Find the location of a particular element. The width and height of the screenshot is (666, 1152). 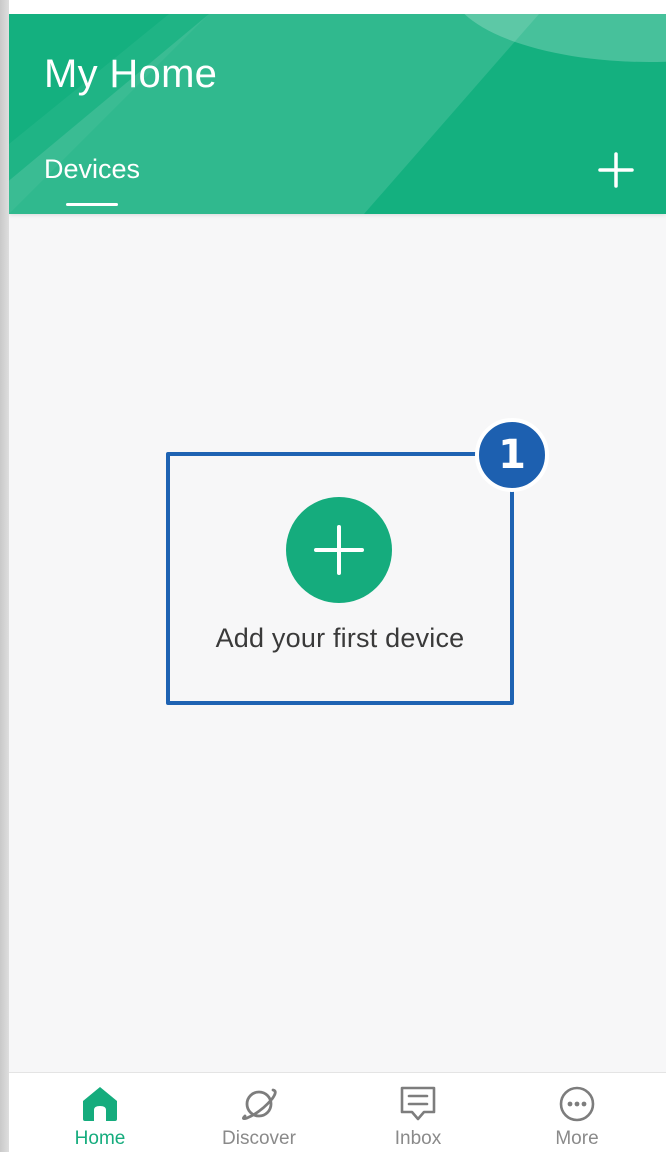

nav-home: Home is located at coordinates (100, 1112).